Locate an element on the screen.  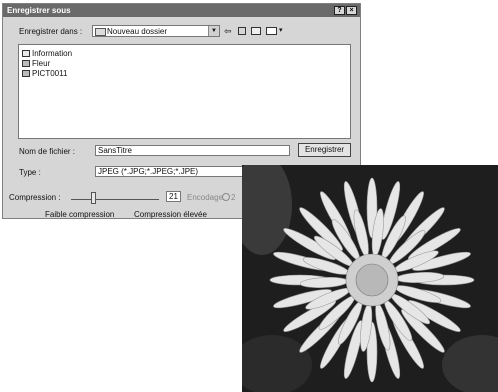
help-button: ? is located at coordinates (339, 10).